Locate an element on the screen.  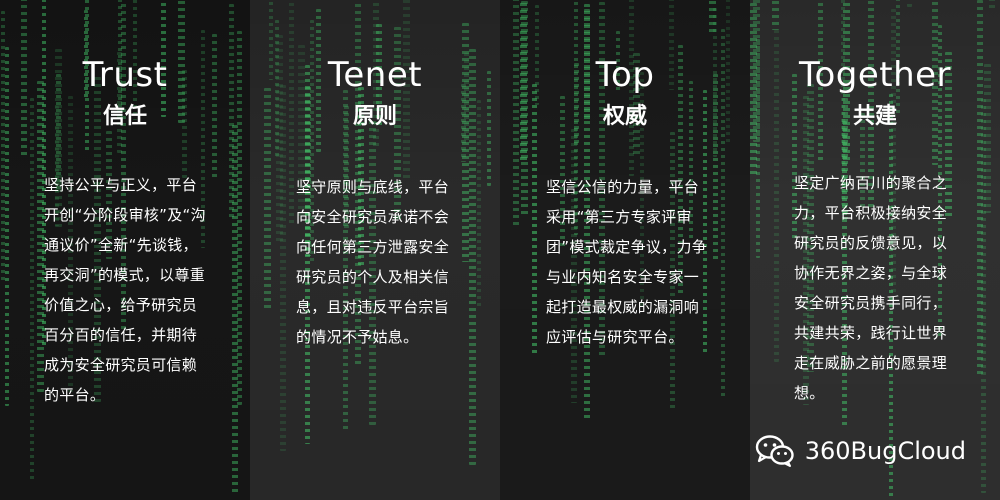
panel-header: Together 共建 is located at coordinates (875, 93).